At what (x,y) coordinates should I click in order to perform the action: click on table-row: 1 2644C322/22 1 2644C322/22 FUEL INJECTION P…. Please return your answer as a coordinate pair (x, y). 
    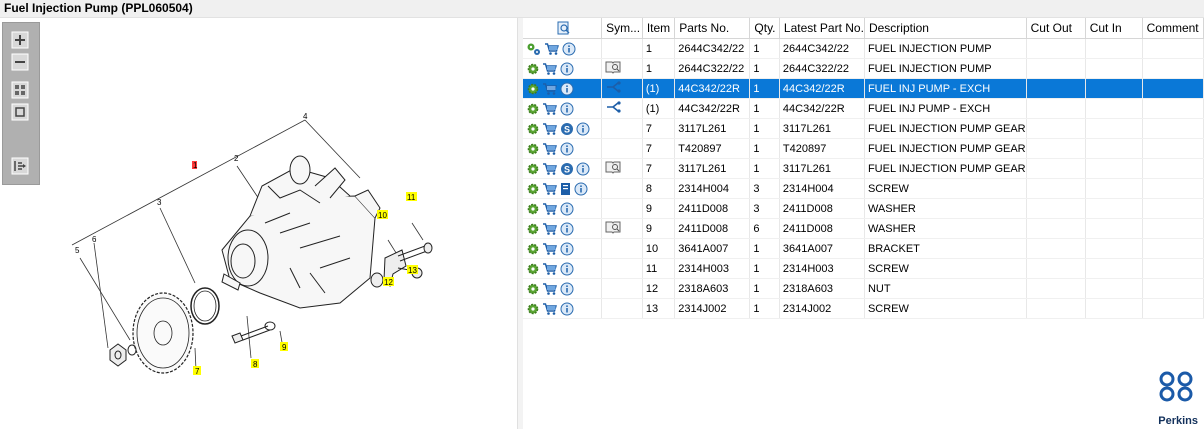
    Looking at the image, I should click on (863, 68).